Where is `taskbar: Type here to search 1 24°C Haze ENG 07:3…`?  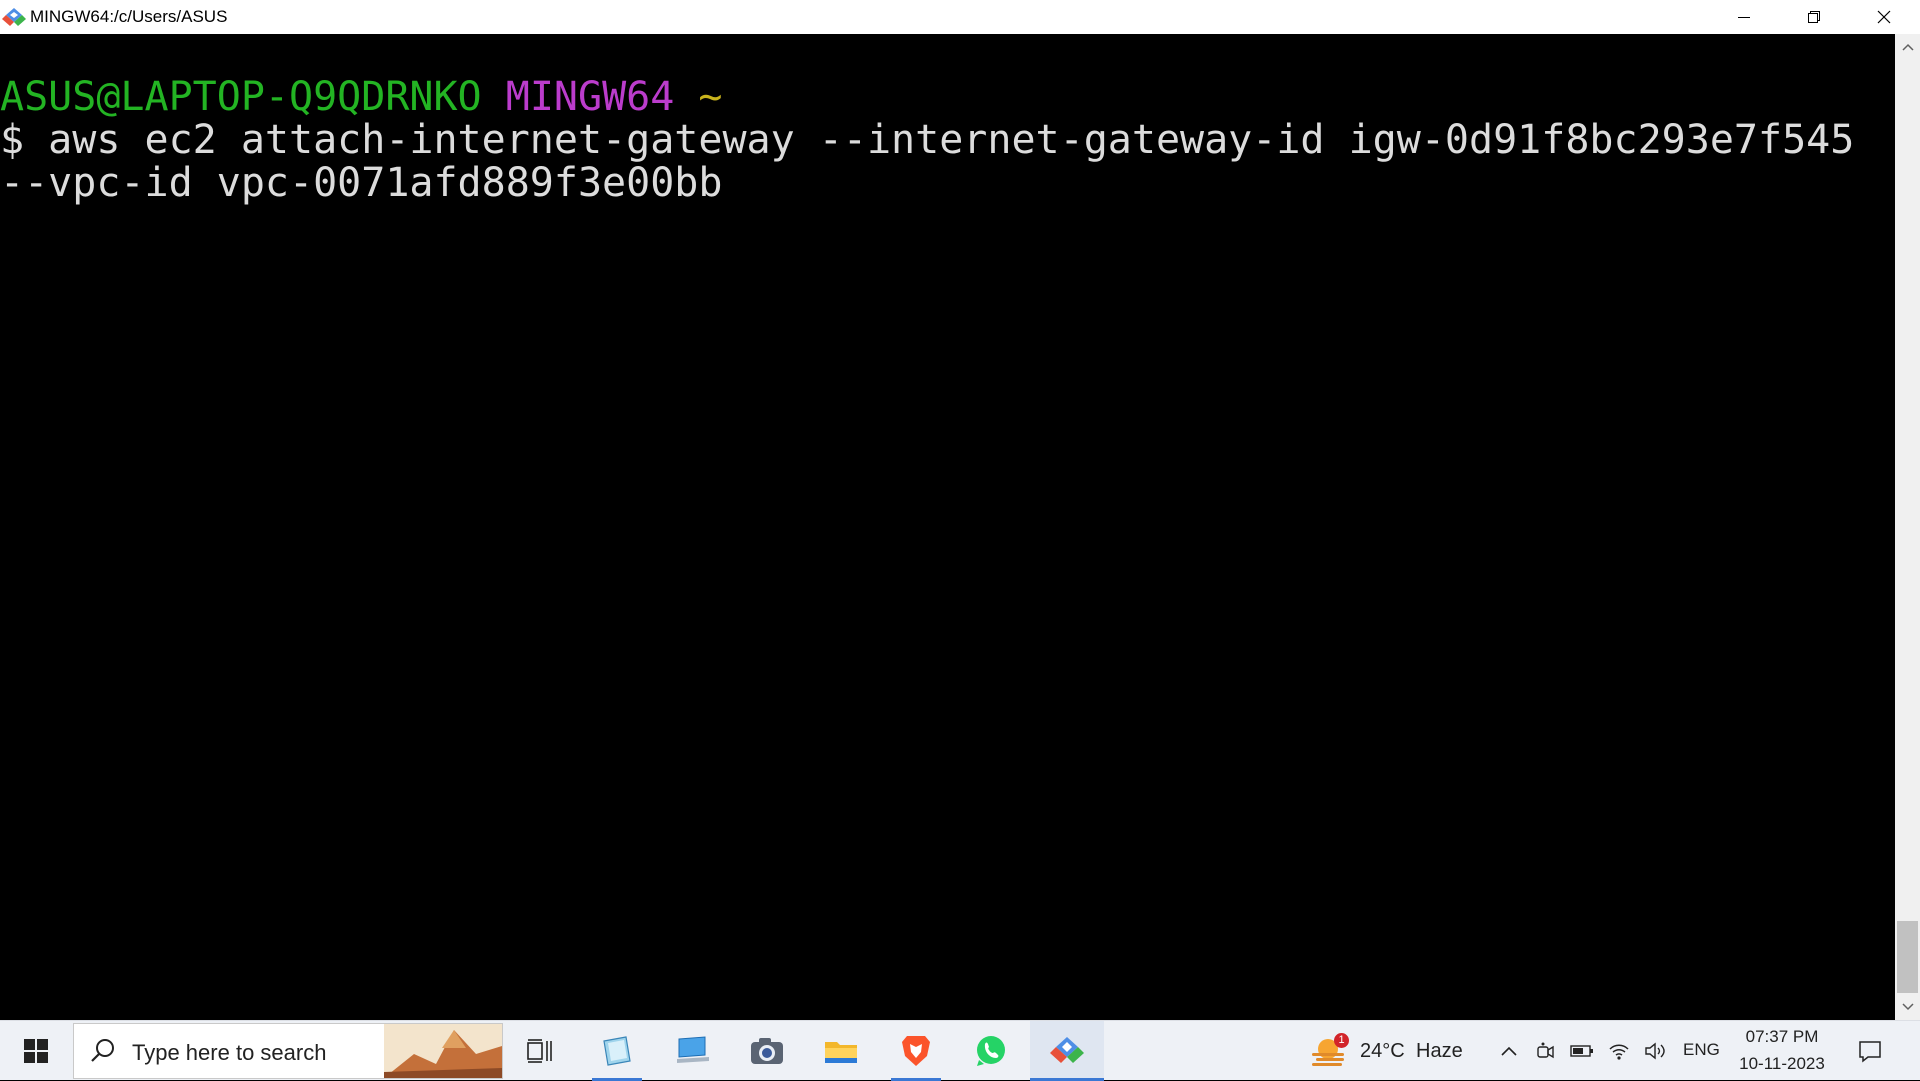 taskbar: Type here to search 1 24°C Haze ENG 07:3… is located at coordinates (960, 1050).